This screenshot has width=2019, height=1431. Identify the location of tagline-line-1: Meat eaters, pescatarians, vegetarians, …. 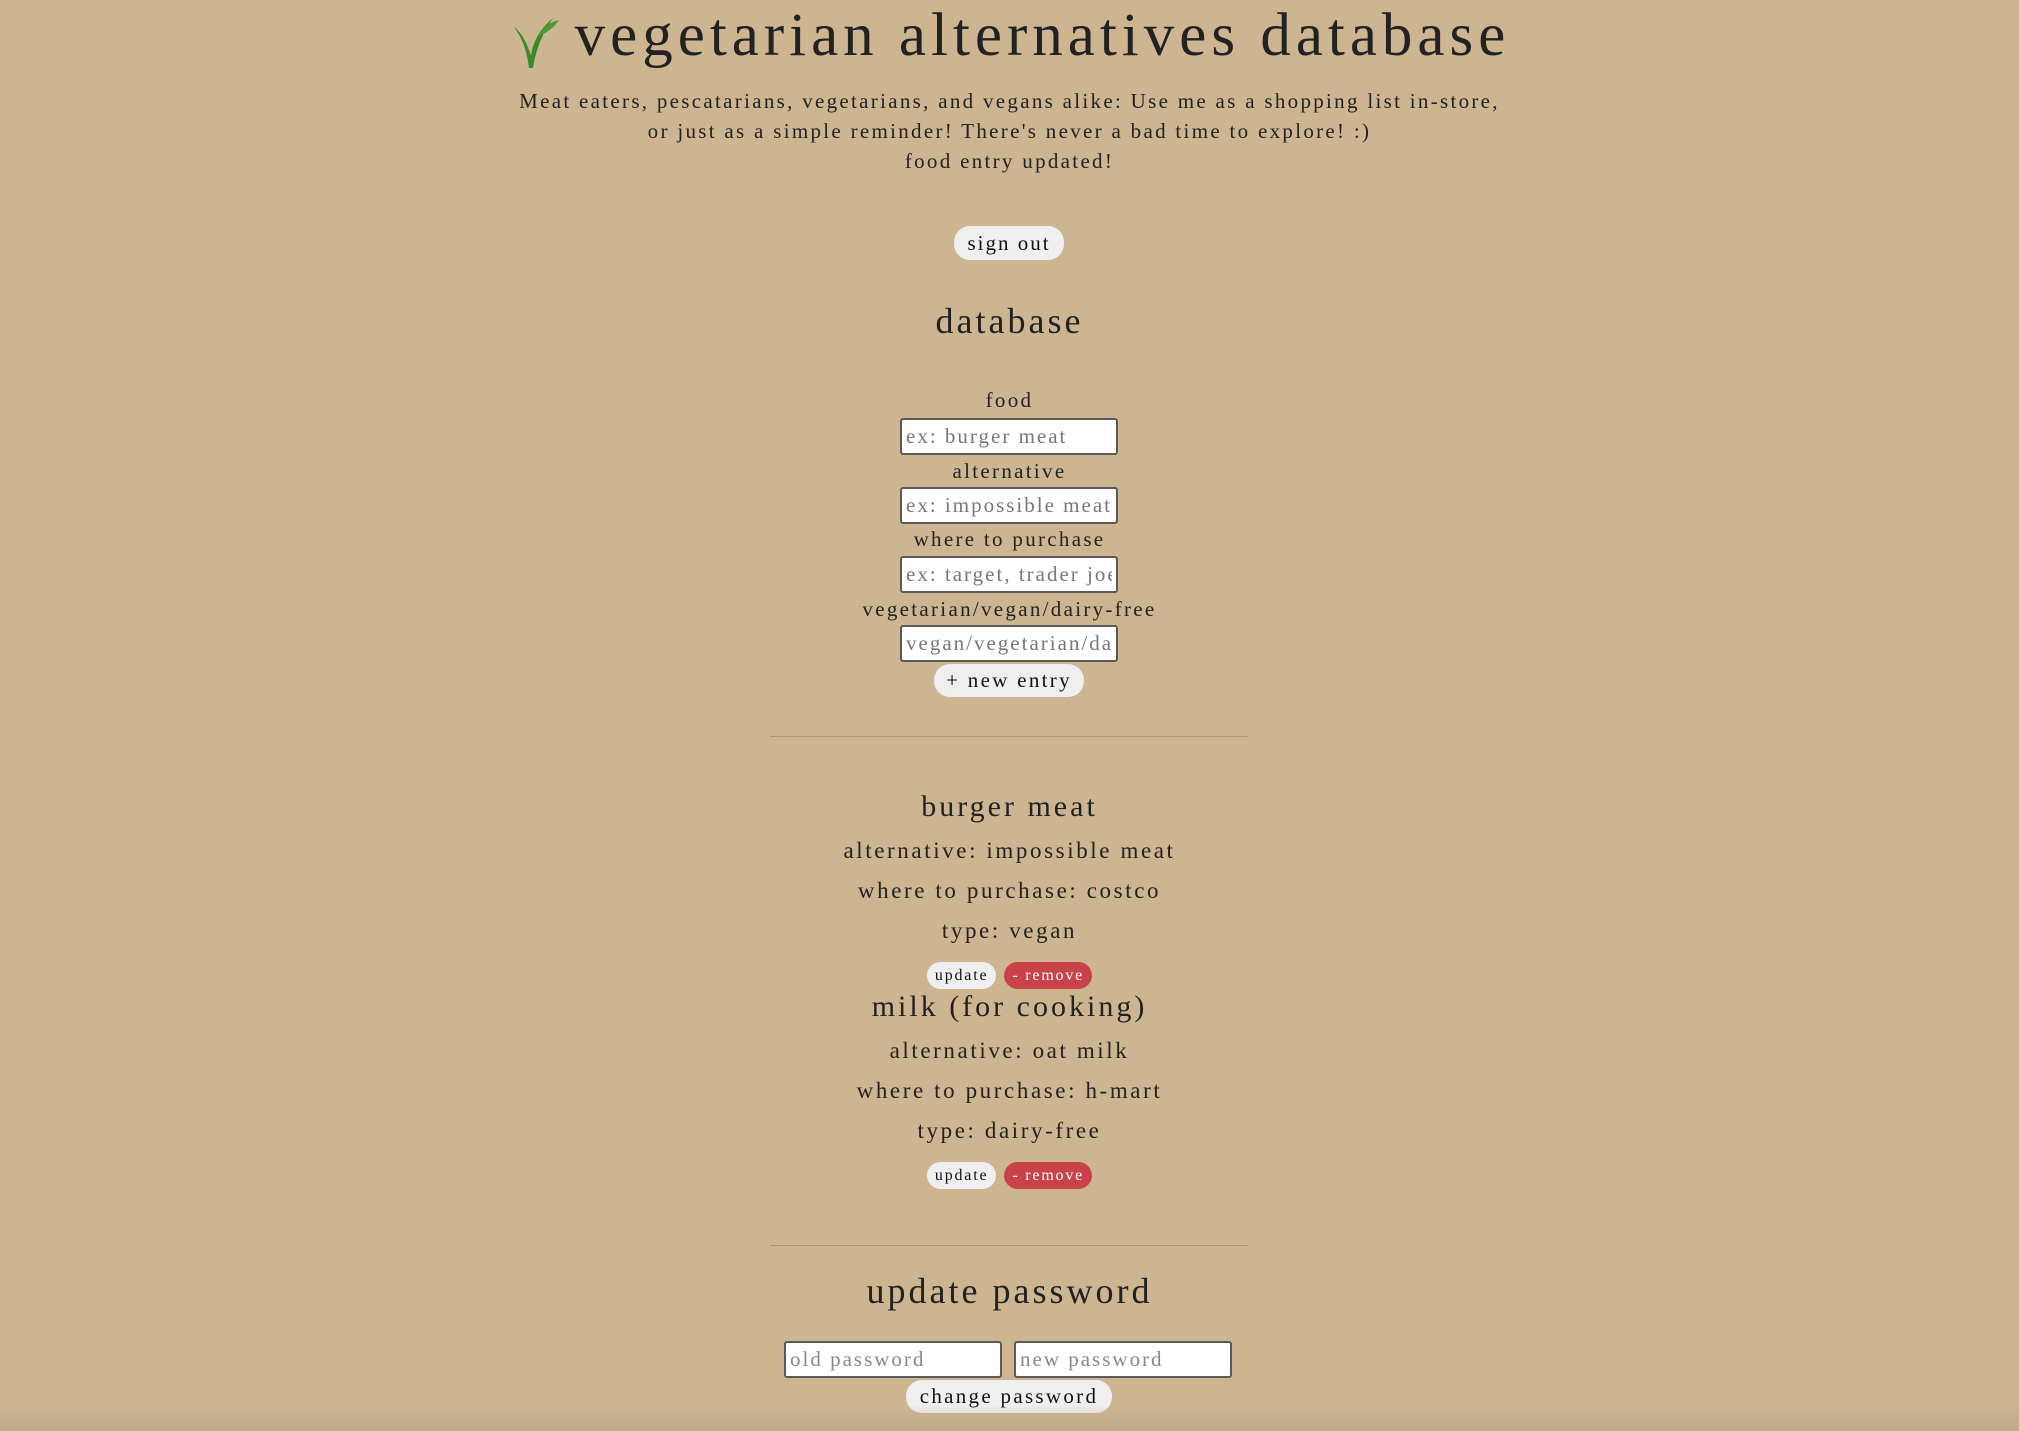
(1009, 101).